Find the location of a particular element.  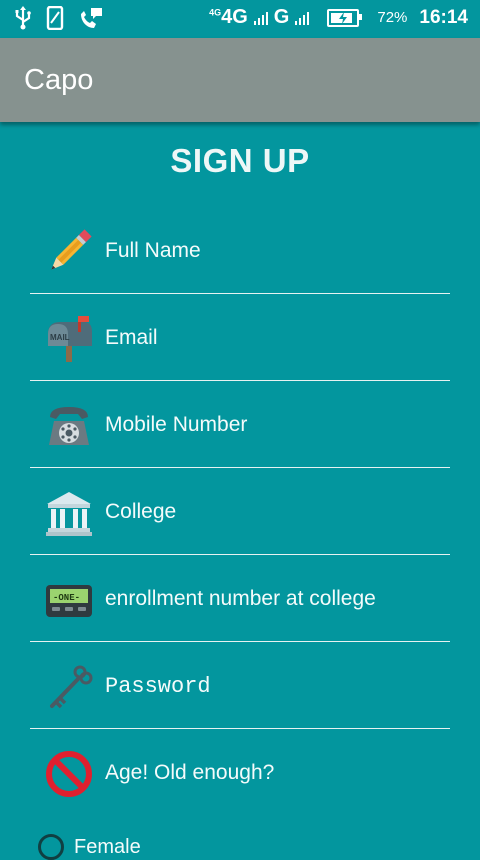

usb-icon is located at coordinates (23, 18).